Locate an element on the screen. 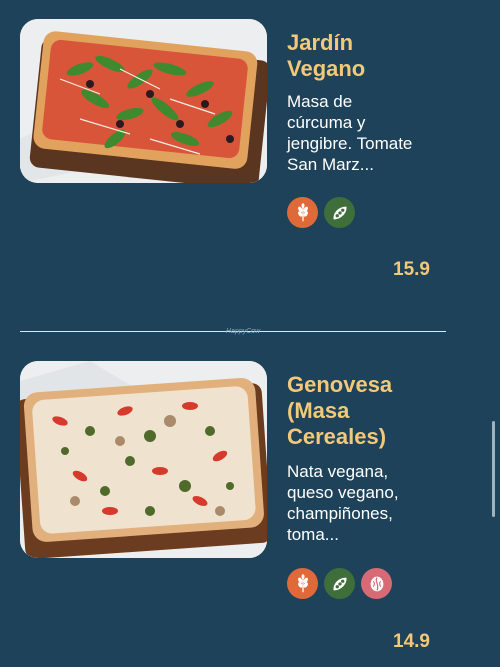  pizza-photo-genovesa is located at coordinates (143, 459).